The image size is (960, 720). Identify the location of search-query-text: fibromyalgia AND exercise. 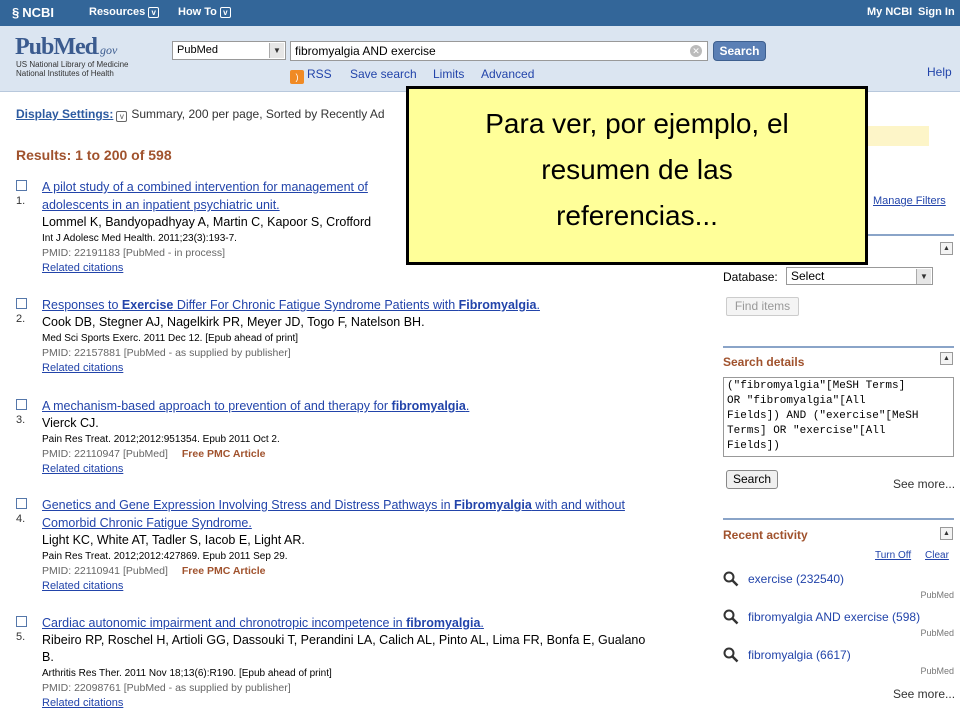
(365, 51).